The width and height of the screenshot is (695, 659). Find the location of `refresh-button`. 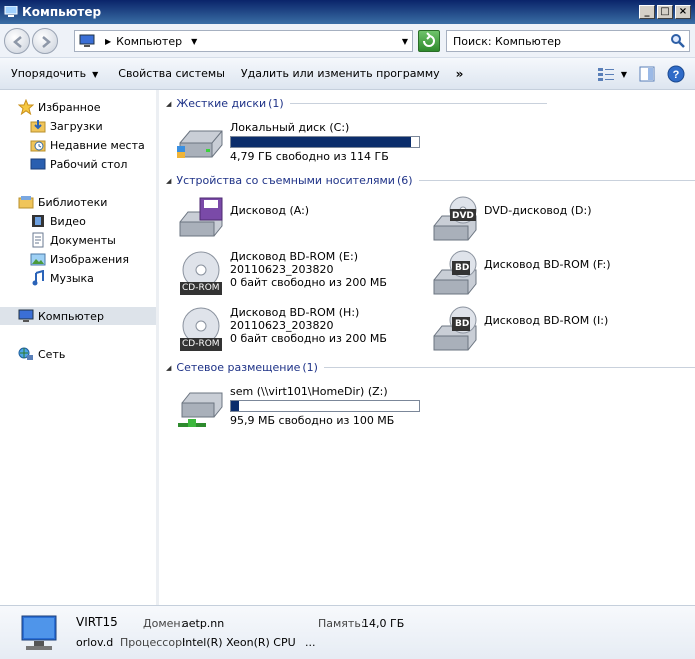

refresh-button is located at coordinates (429, 41).